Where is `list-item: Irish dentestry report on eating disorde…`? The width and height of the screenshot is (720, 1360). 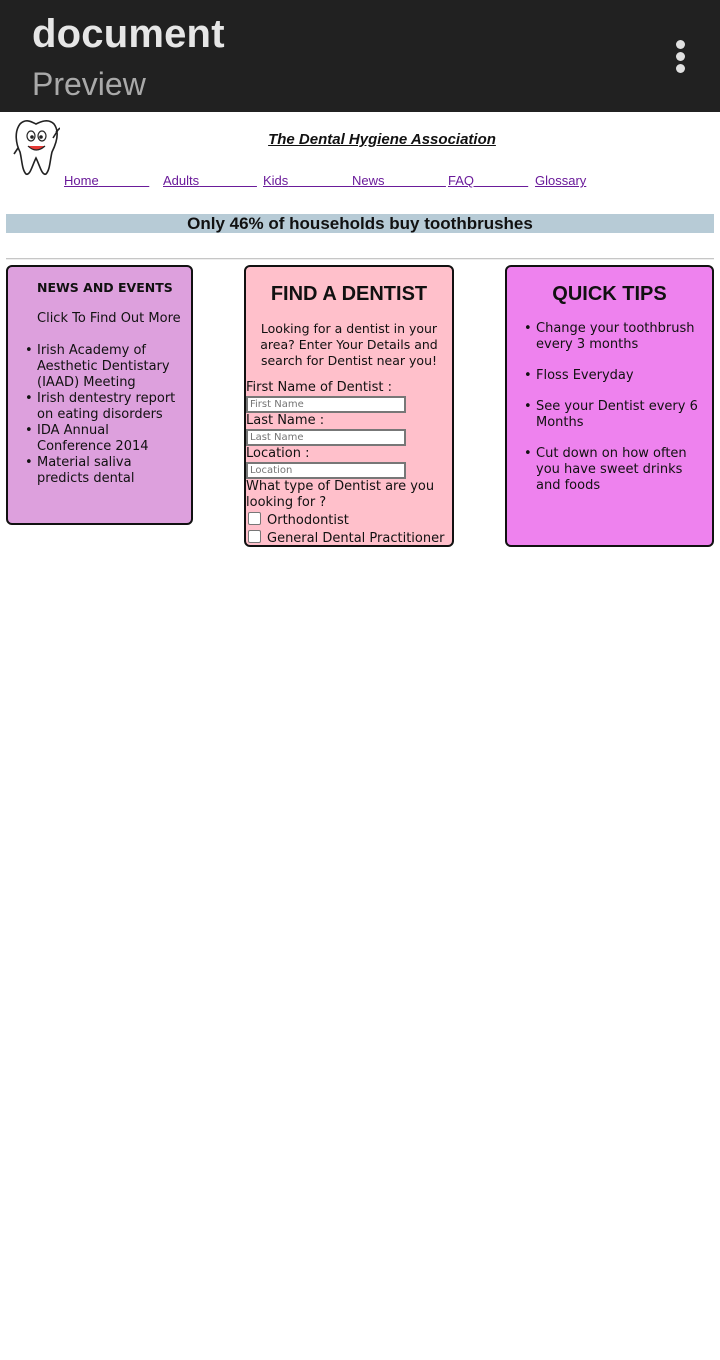
list-item: Irish dentestry report on eating disorde… is located at coordinates (106, 407).